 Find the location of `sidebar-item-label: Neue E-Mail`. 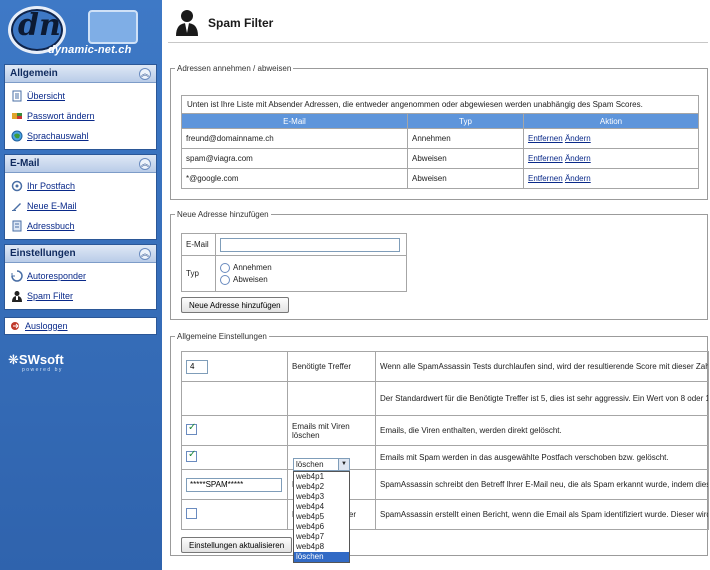

sidebar-item-label: Neue E-Mail is located at coordinates (52, 206).